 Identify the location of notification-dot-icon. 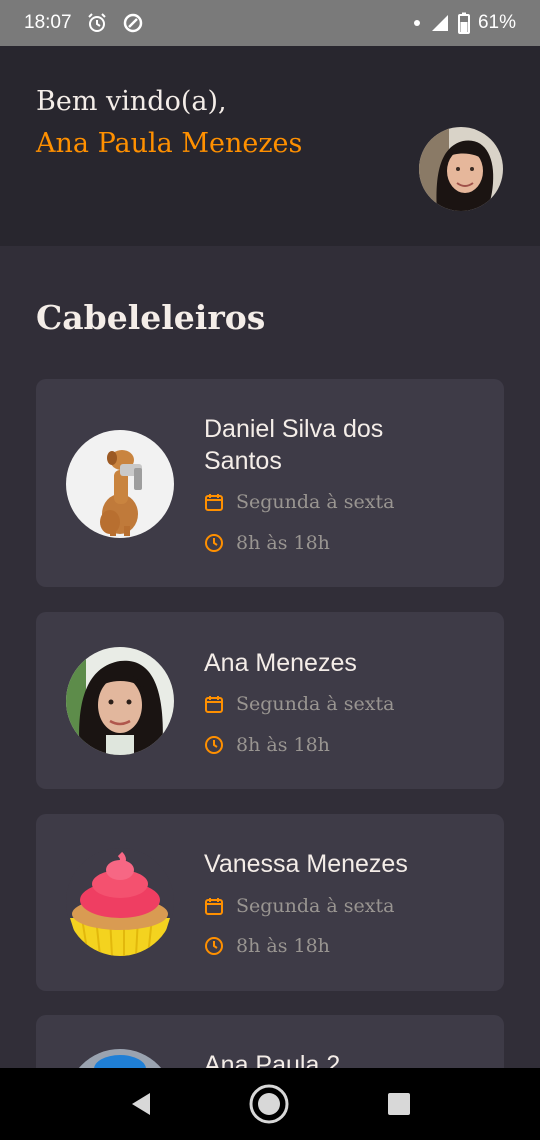
(417, 23).